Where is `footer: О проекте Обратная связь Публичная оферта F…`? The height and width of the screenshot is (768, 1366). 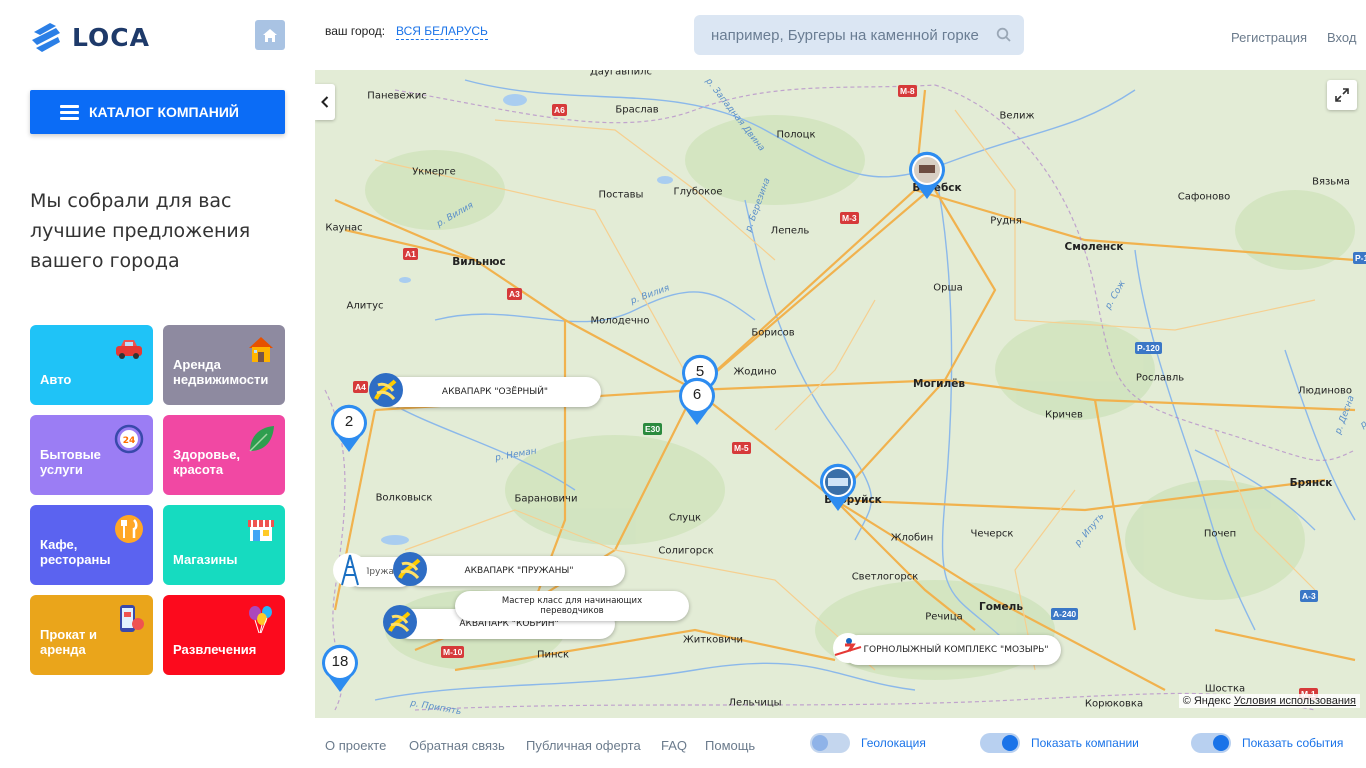 footer: О проекте Обратная связь Публичная оферта F… is located at coordinates (840, 743).